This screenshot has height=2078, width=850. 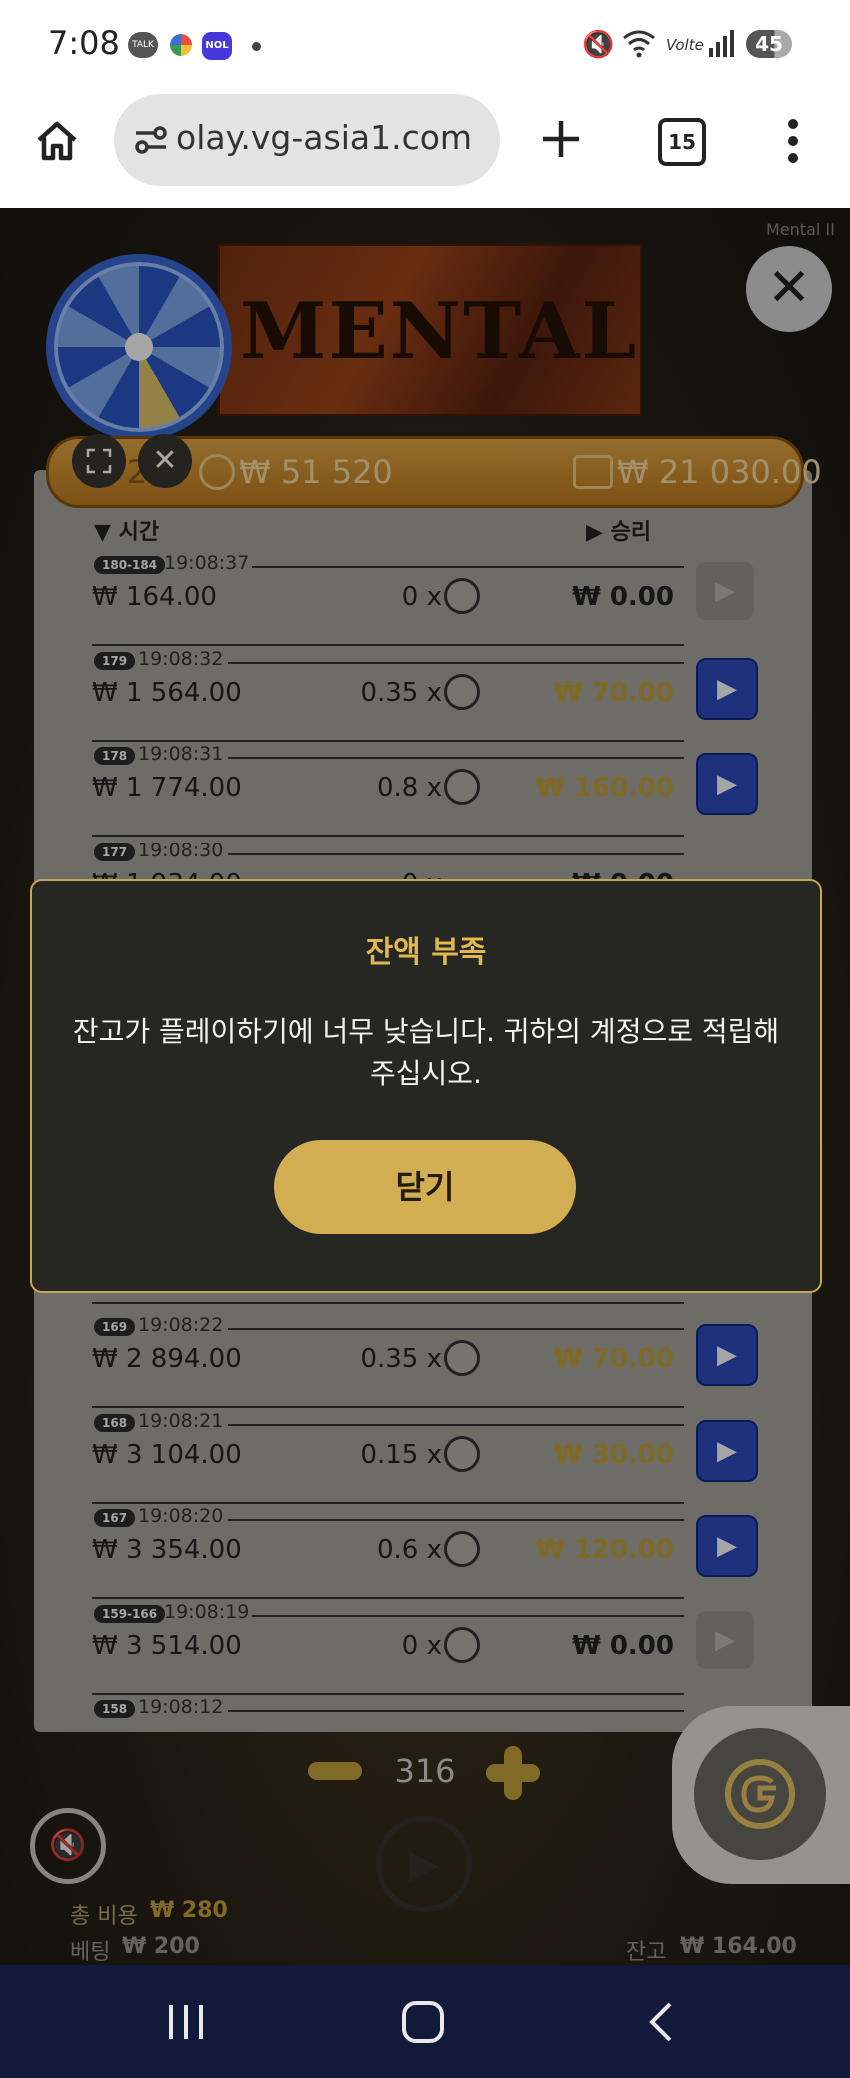 I want to click on tab-switcher-button: 15, so click(x=682, y=142).